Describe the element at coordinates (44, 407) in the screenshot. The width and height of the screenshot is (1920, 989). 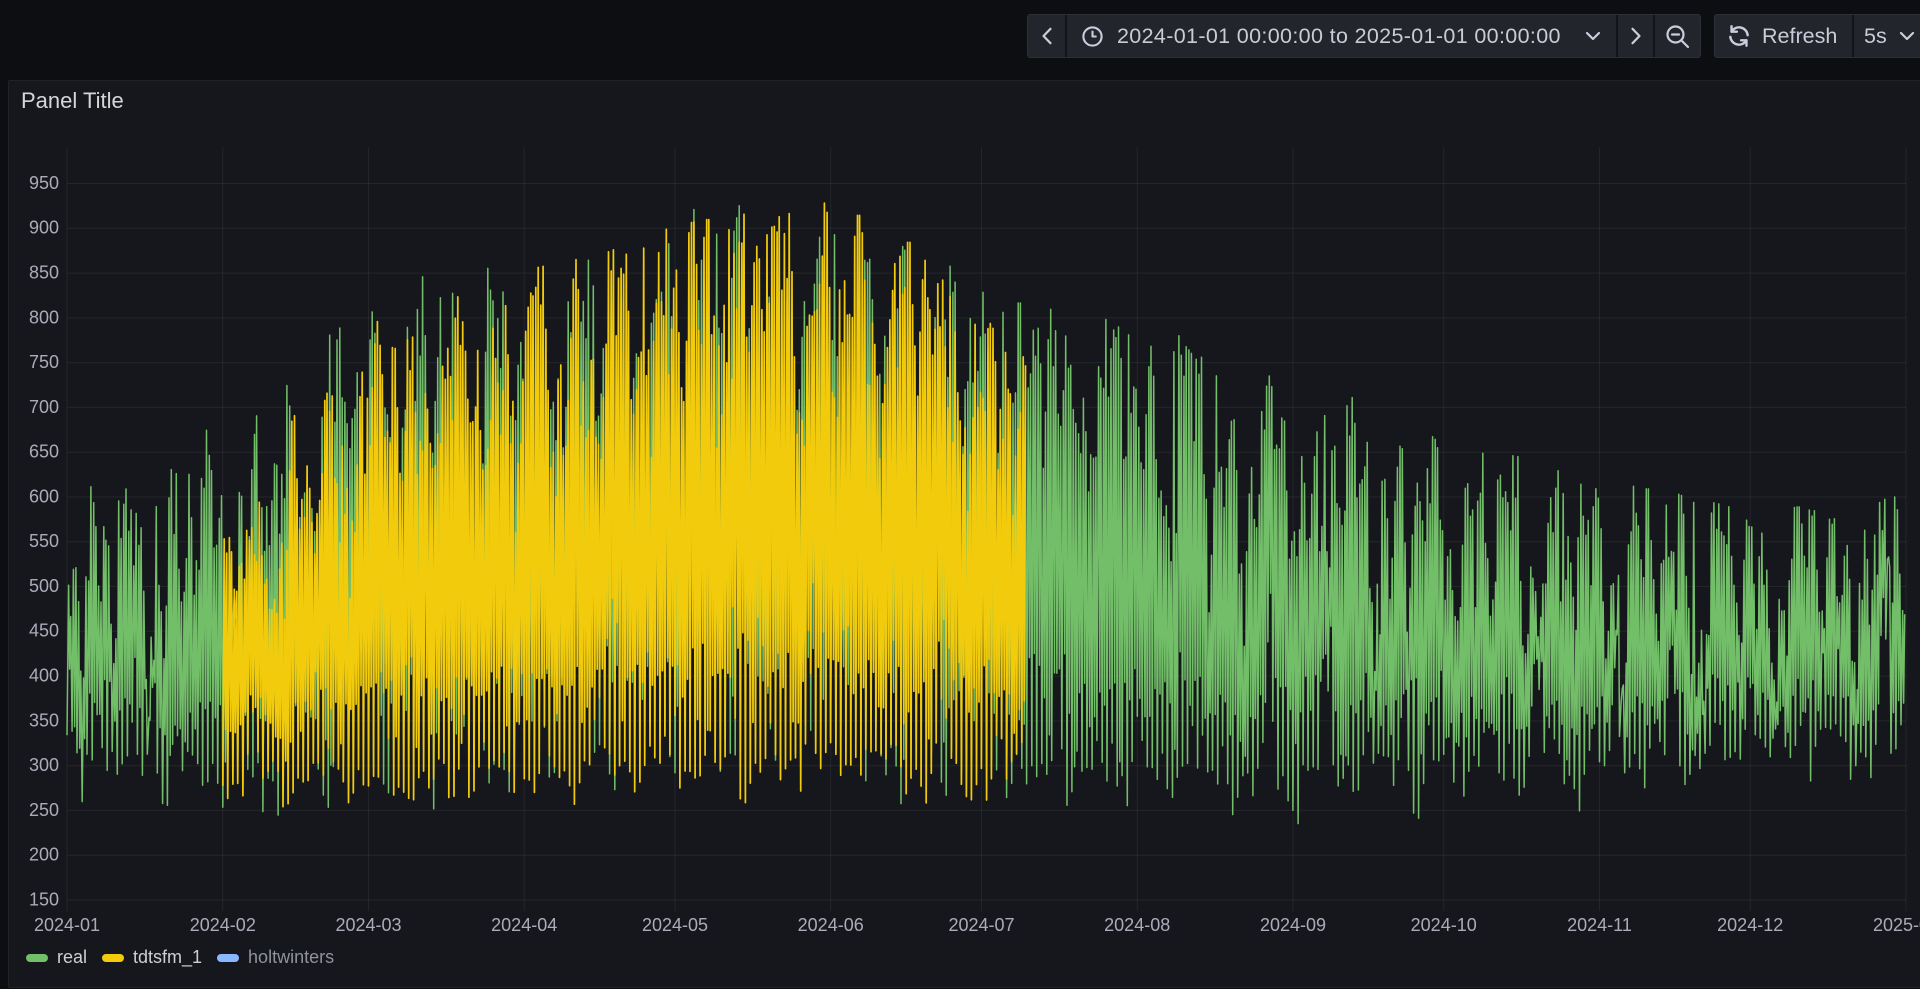
I see `svg-text: 700` at that location.